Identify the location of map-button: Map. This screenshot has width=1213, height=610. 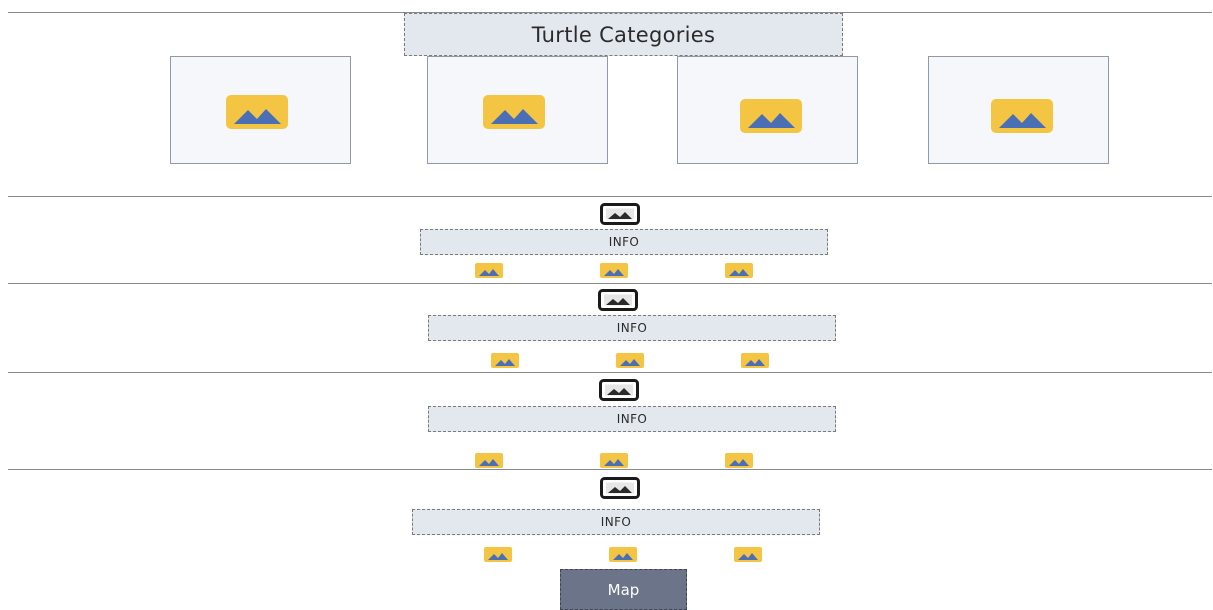
(623, 589).